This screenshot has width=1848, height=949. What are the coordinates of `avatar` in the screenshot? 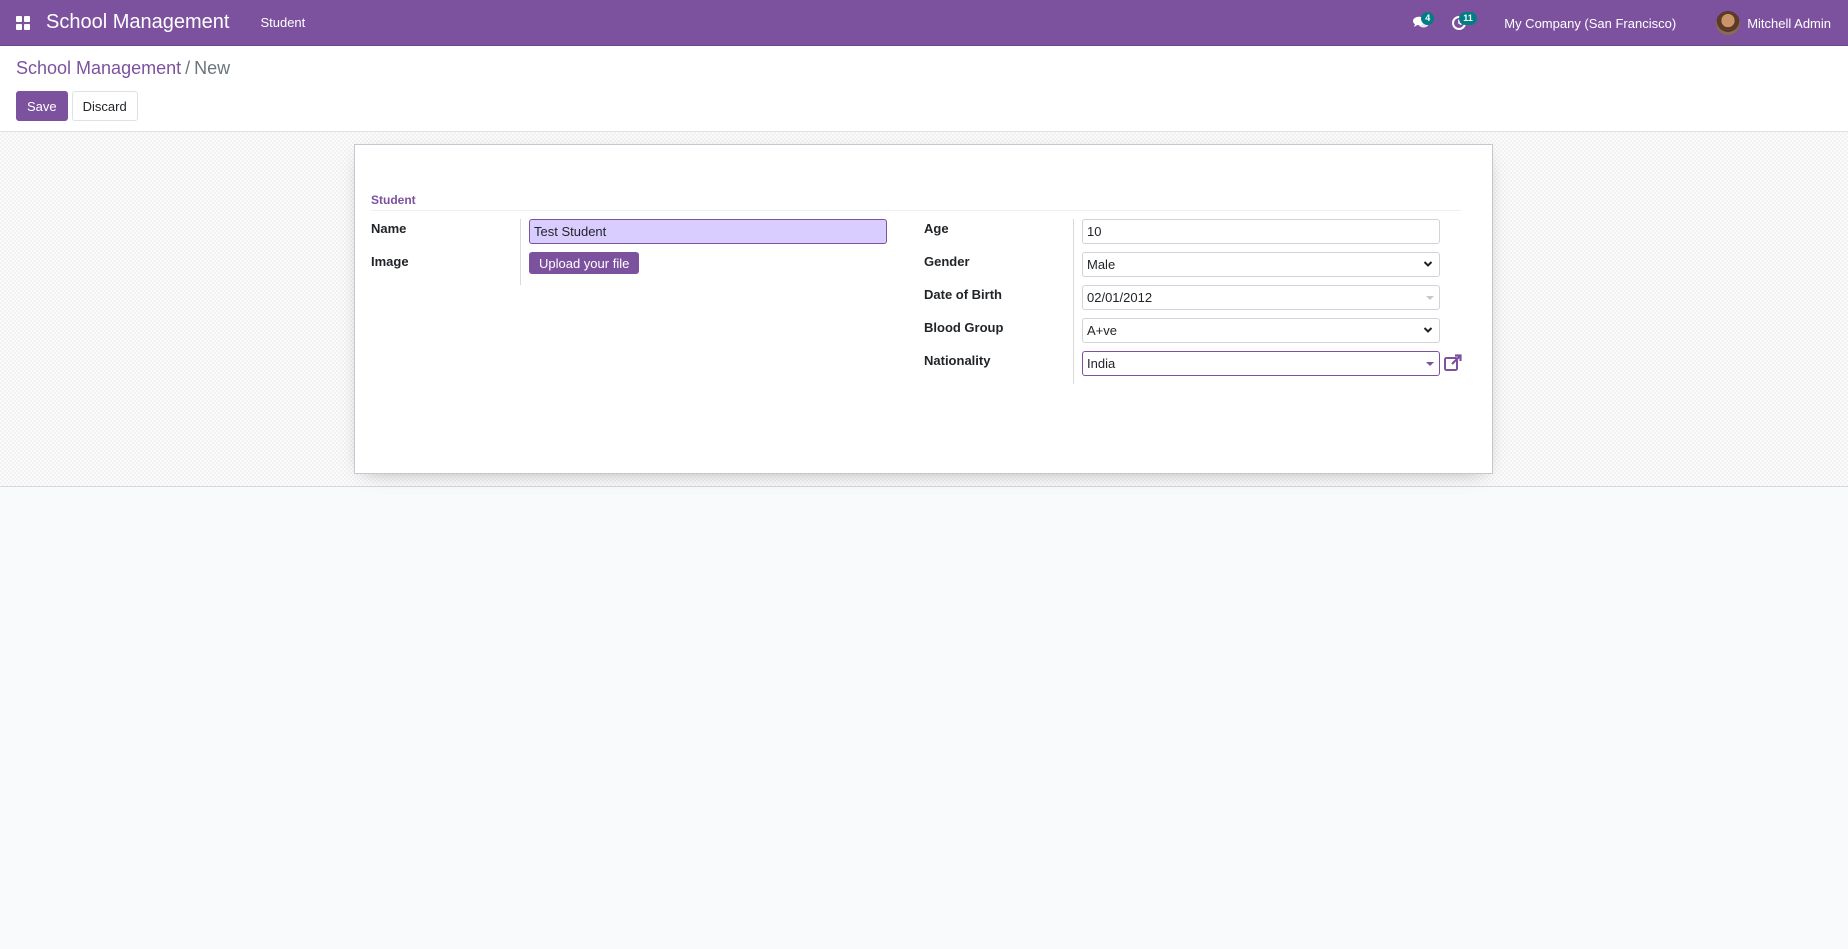 It's located at (1728, 23).